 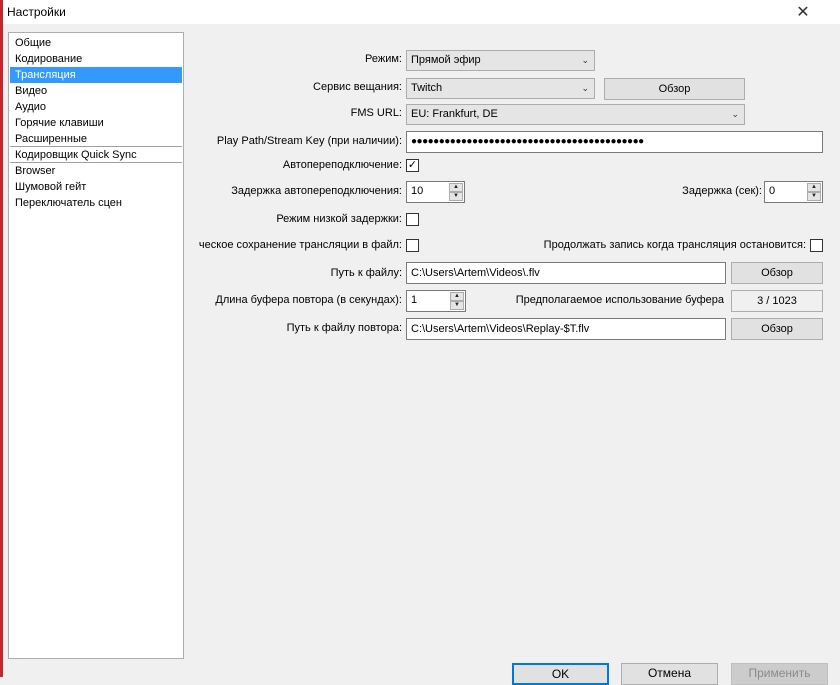 I want to click on close-icon: ✕, so click(x=803, y=12).